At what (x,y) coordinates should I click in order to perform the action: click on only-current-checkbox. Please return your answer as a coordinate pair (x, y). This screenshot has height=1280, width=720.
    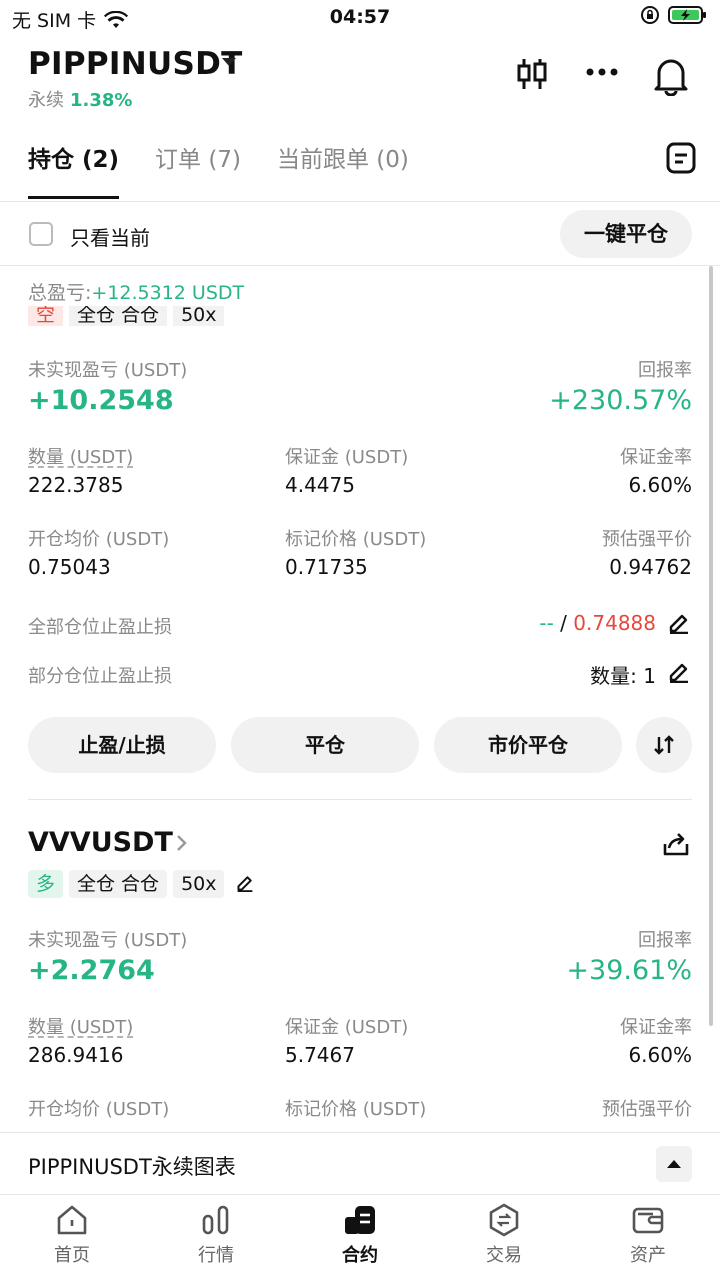
    Looking at the image, I should click on (41, 234).